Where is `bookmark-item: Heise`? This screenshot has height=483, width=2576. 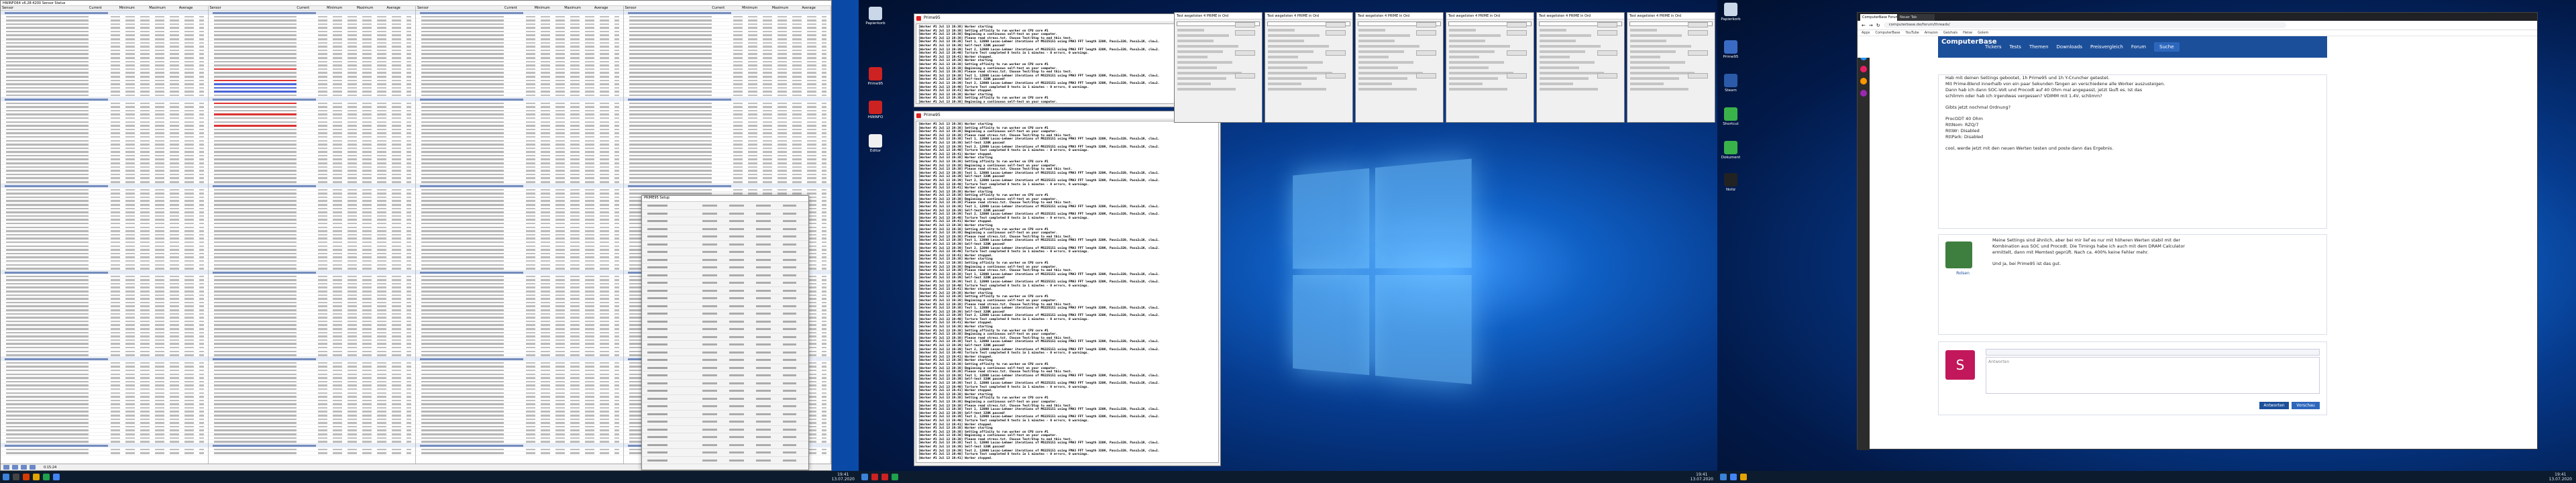 bookmark-item: Heise is located at coordinates (1967, 33).